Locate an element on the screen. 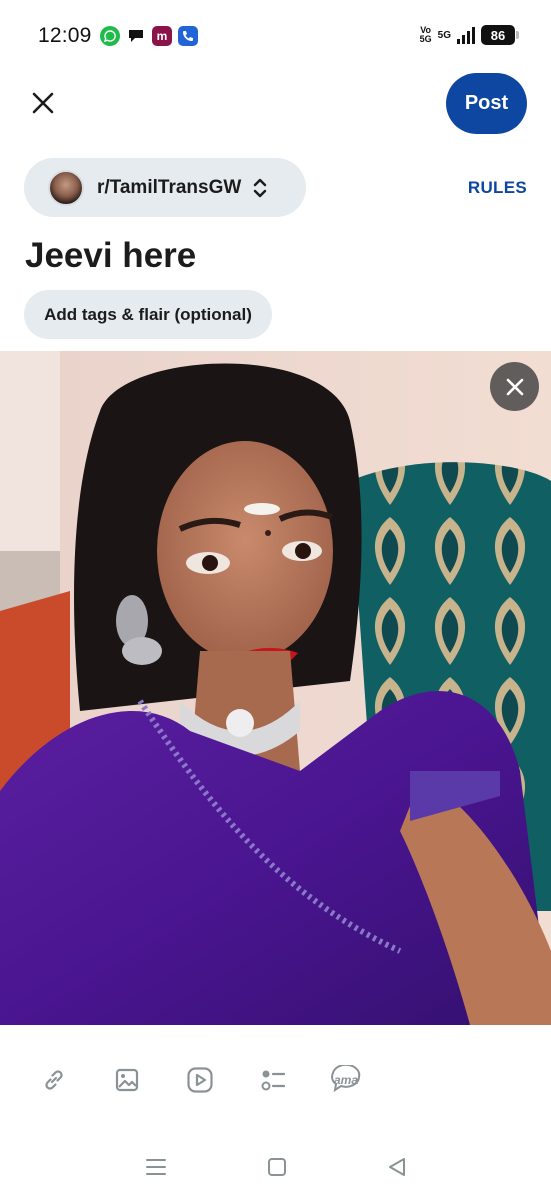  community-avatar is located at coordinates (66, 187).